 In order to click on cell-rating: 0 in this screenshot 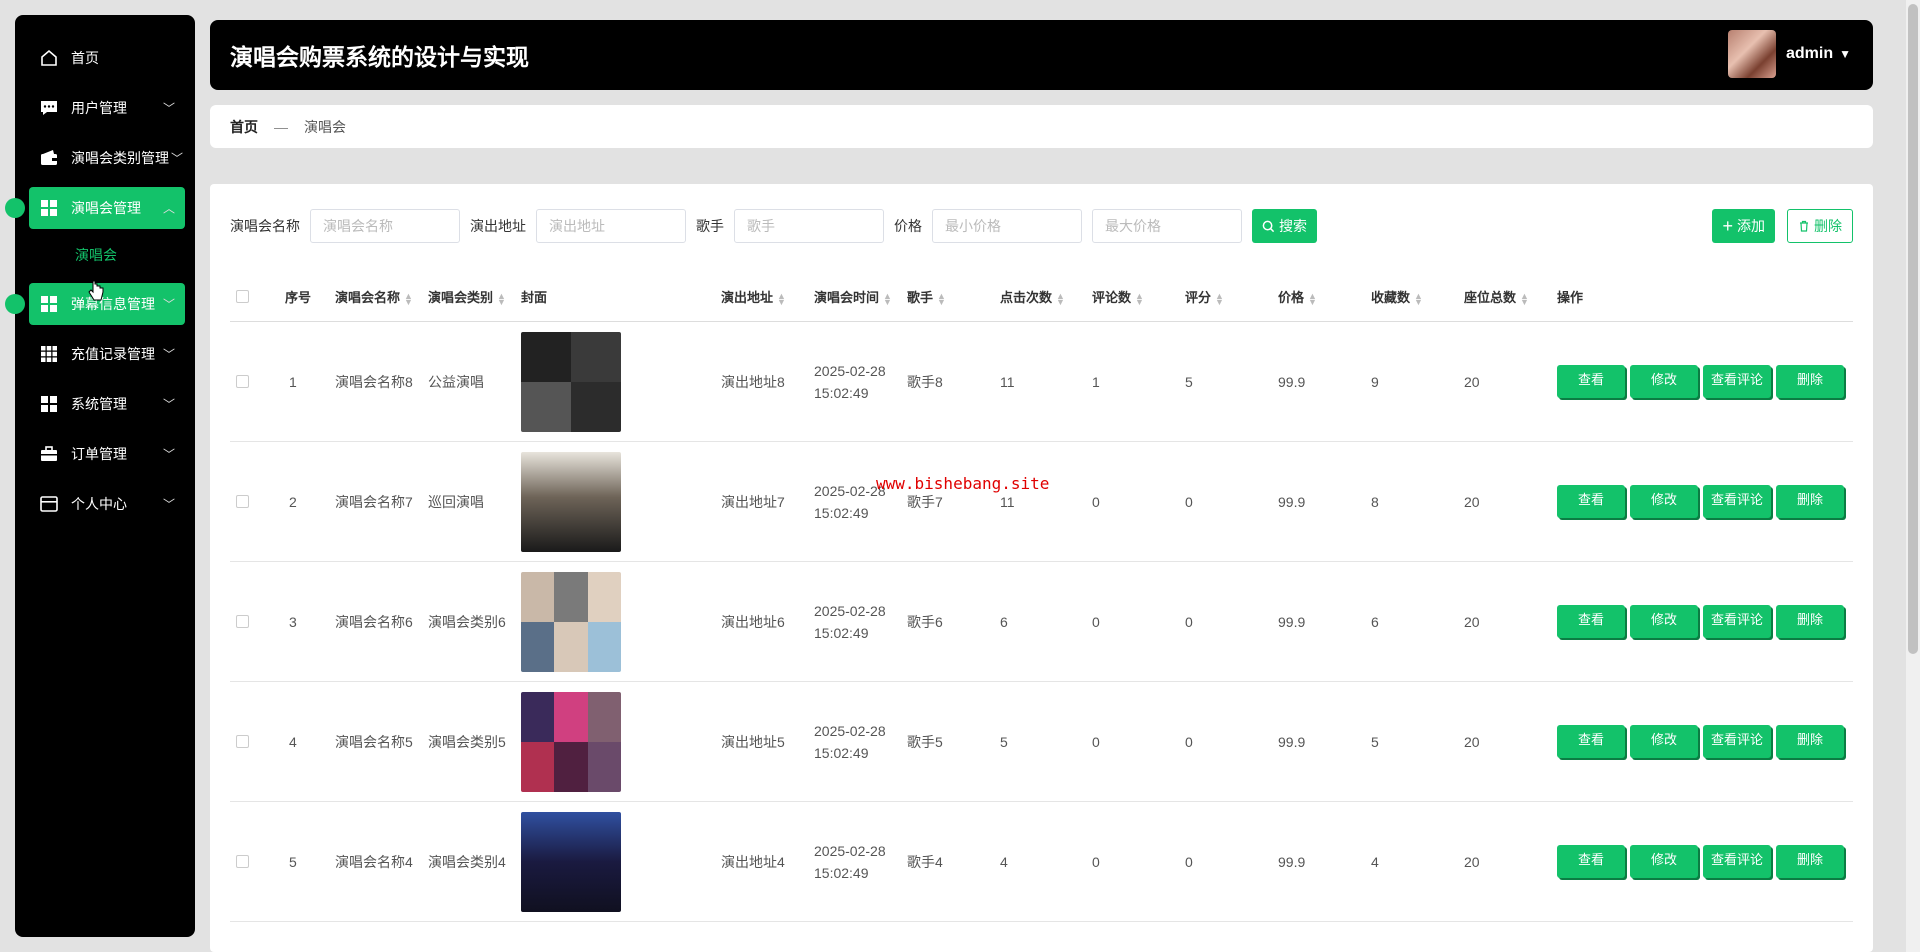, I will do `click(1189, 861)`.